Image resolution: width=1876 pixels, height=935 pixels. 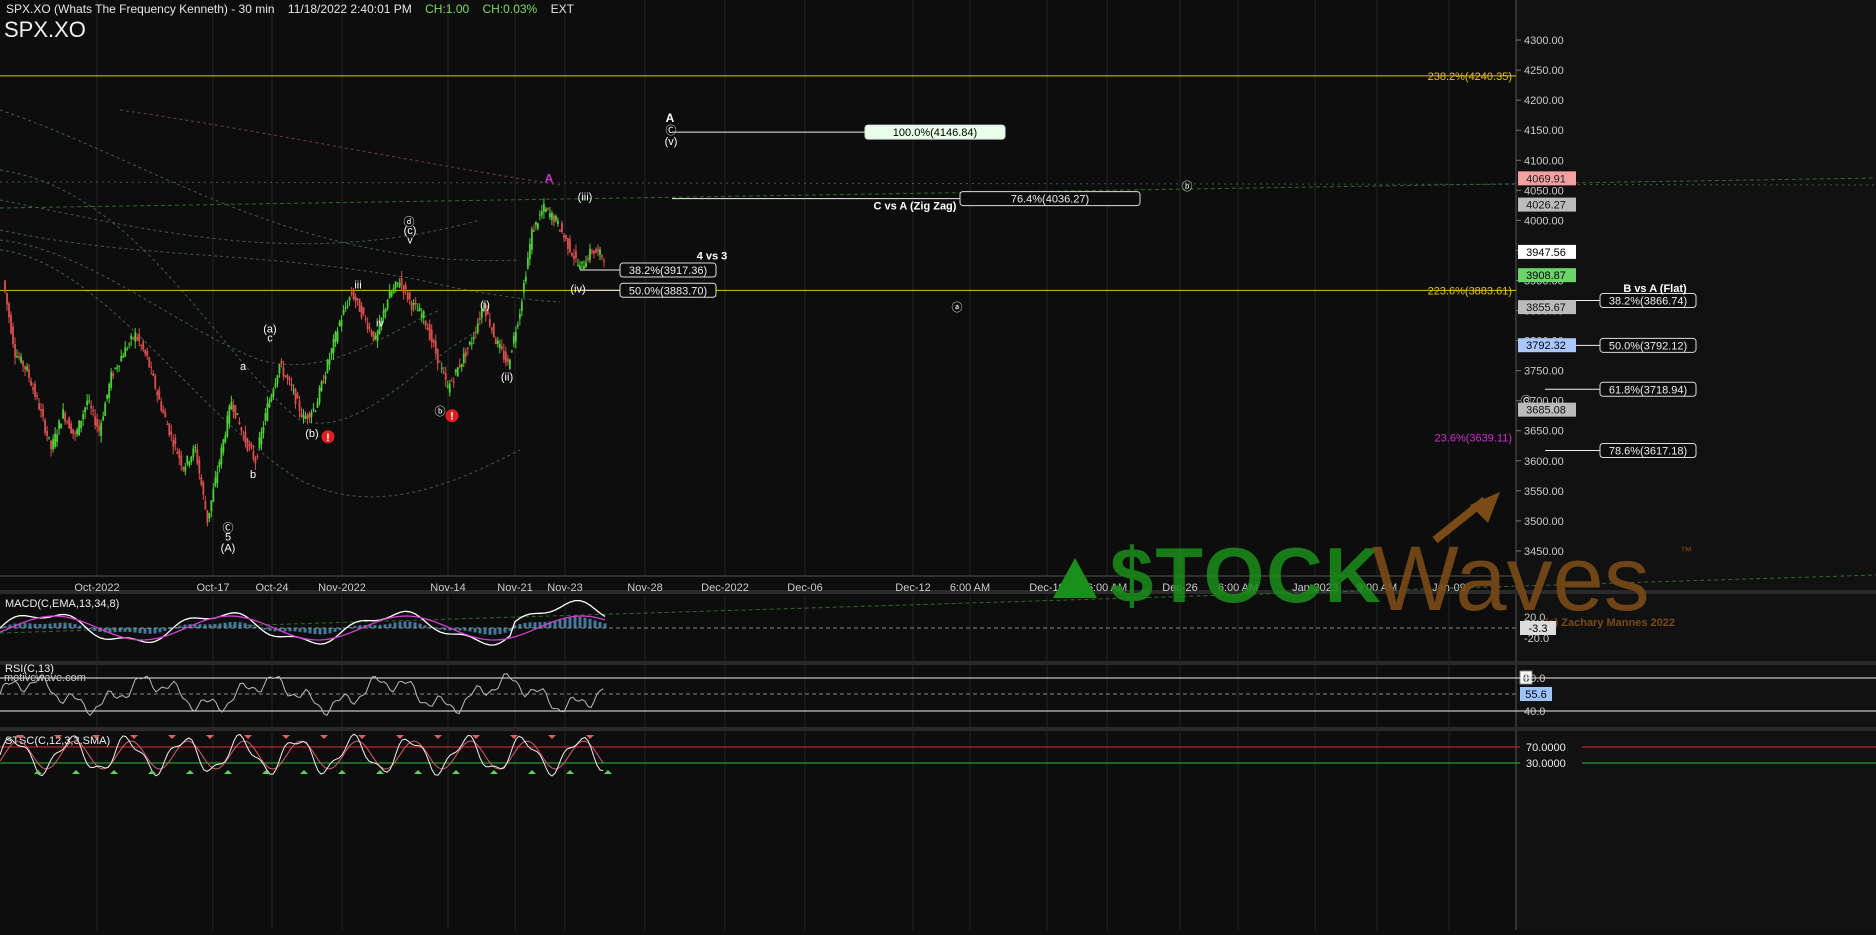 I want to click on y-tick-label: 4100.00, so click(x=1544, y=161).